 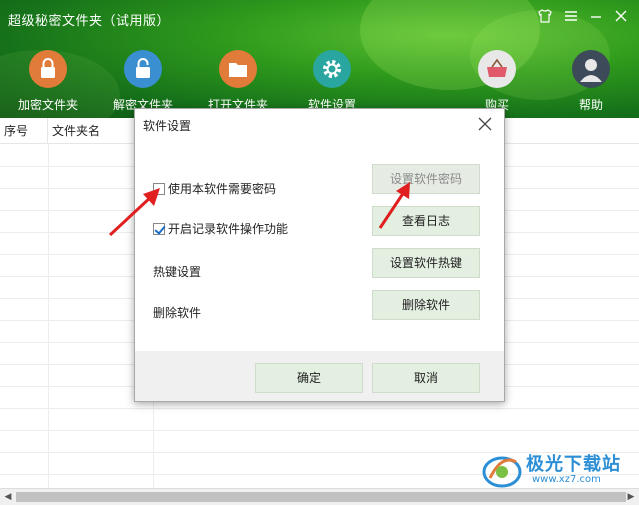 What do you see at coordinates (596, 18) in the screenshot?
I see `minimize-icon` at bounding box center [596, 18].